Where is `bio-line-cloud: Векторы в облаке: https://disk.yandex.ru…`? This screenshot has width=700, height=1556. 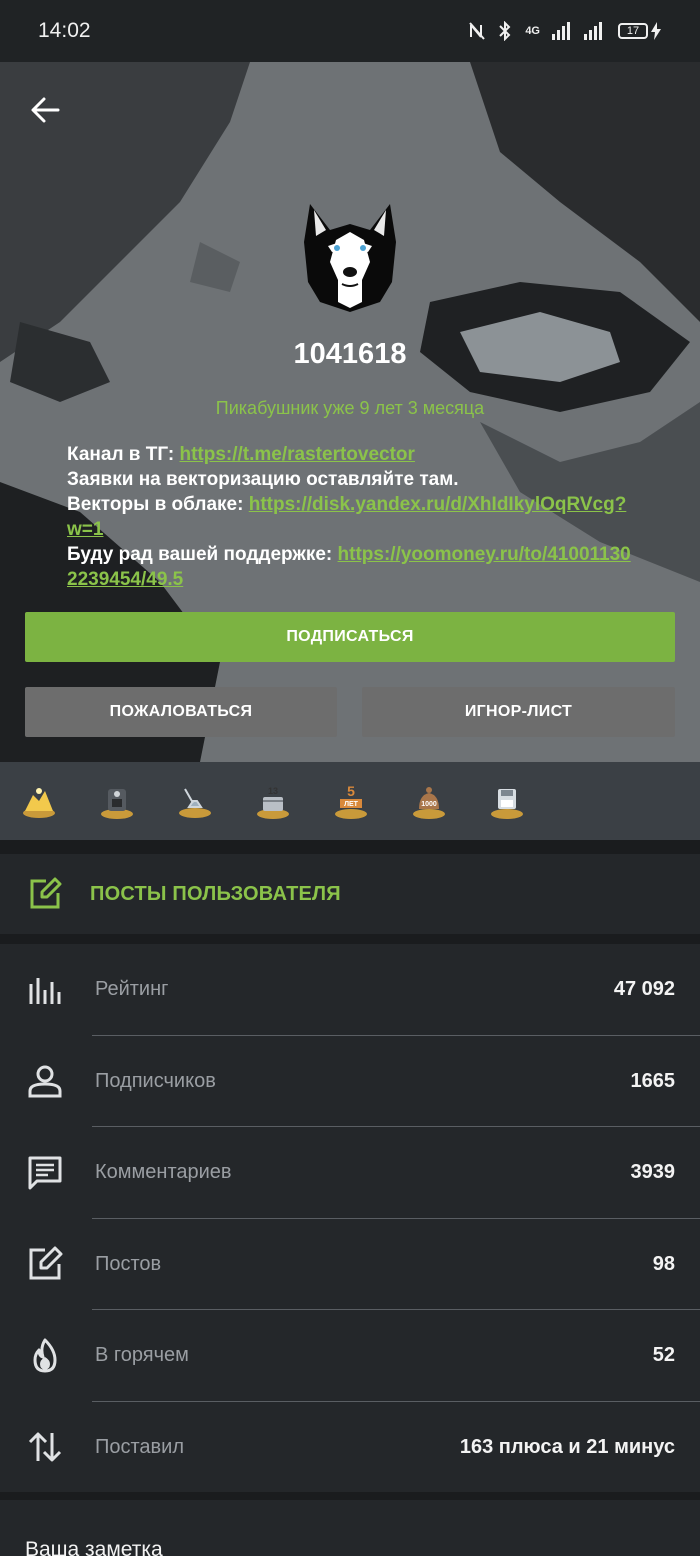 bio-line-cloud: Векторы в облаке: https://disk.yandex.ru… is located at coordinates (352, 517).